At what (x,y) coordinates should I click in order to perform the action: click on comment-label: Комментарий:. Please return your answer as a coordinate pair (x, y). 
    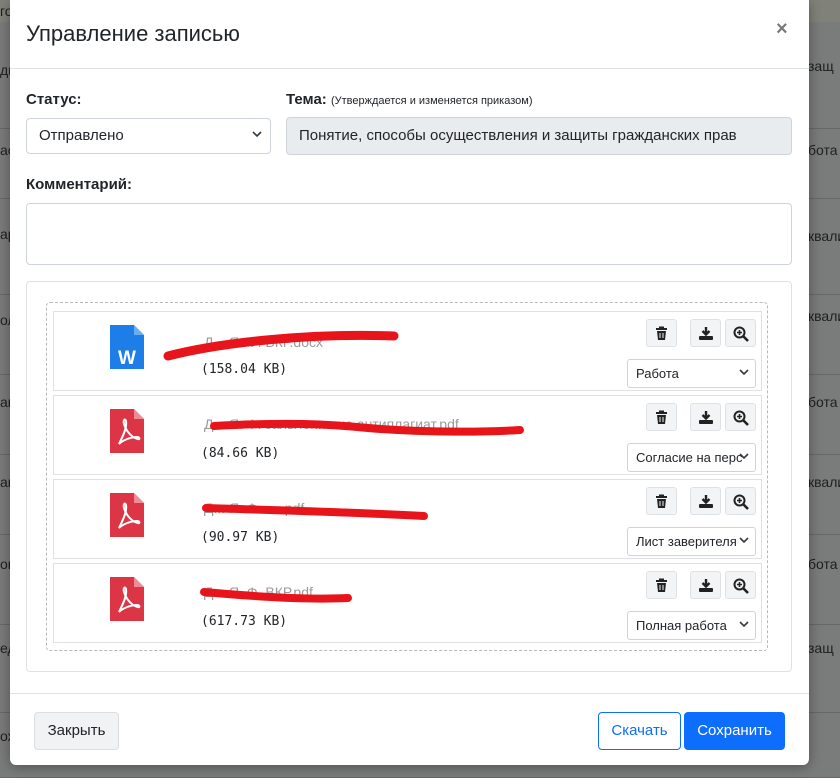
    Looking at the image, I should click on (79, 184).